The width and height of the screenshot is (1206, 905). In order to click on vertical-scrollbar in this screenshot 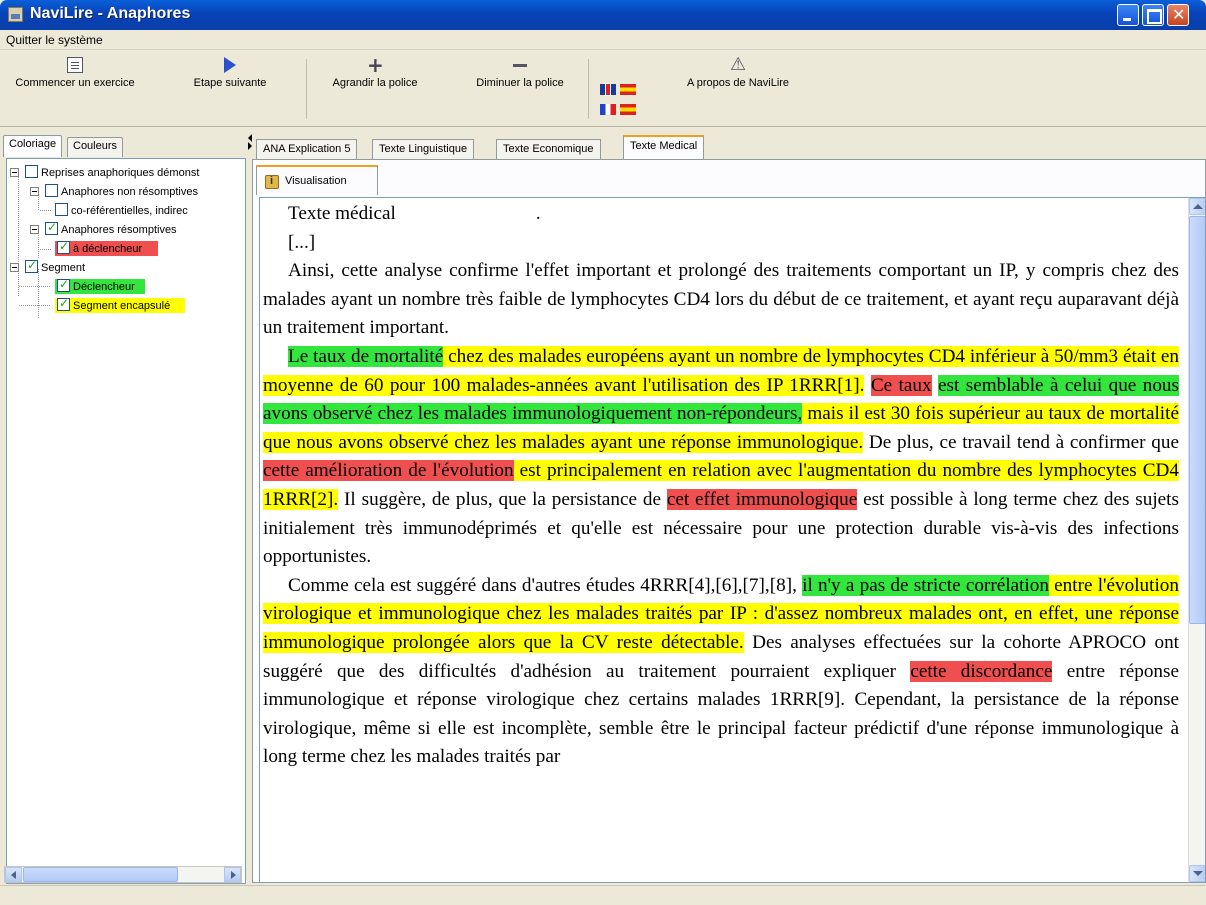, I will do `click(1196, 540)`.